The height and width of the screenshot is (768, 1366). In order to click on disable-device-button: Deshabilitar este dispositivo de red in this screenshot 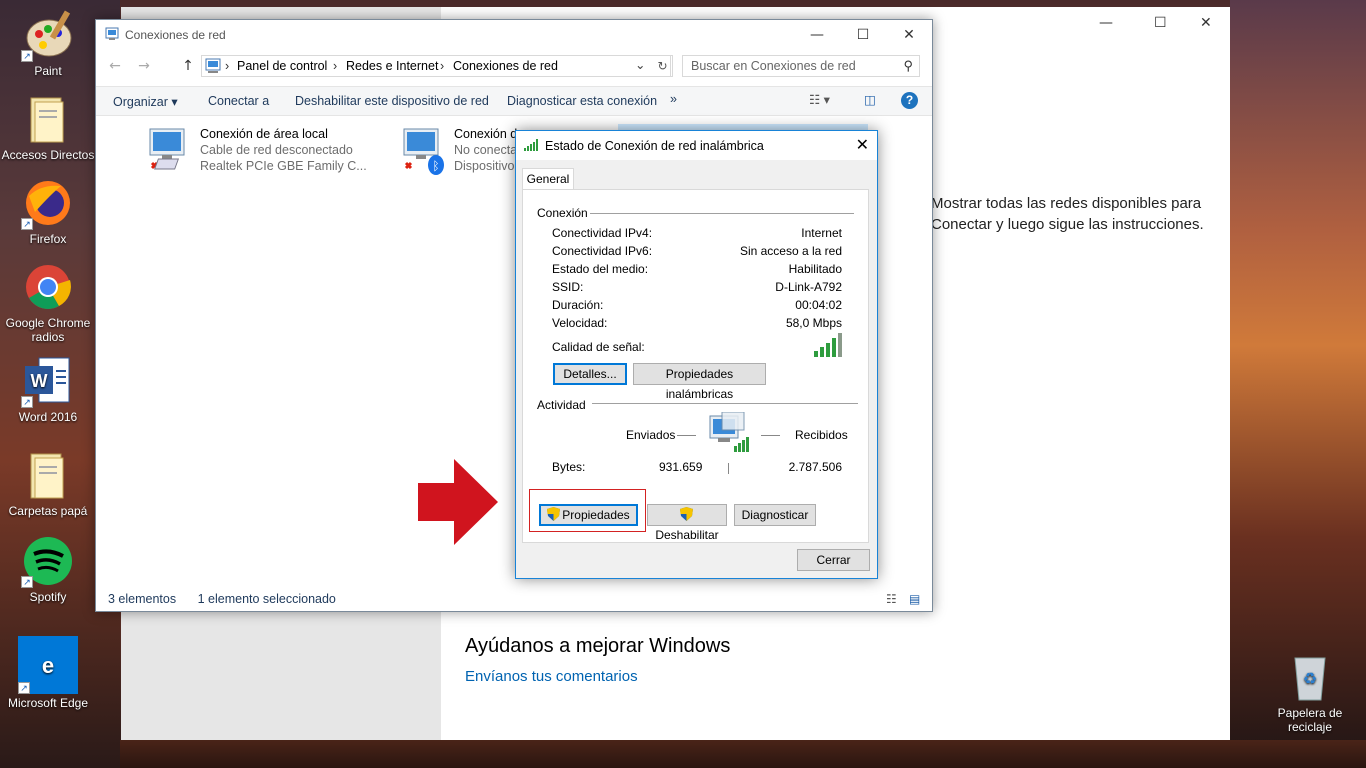, I will do `click(392, 101)`.